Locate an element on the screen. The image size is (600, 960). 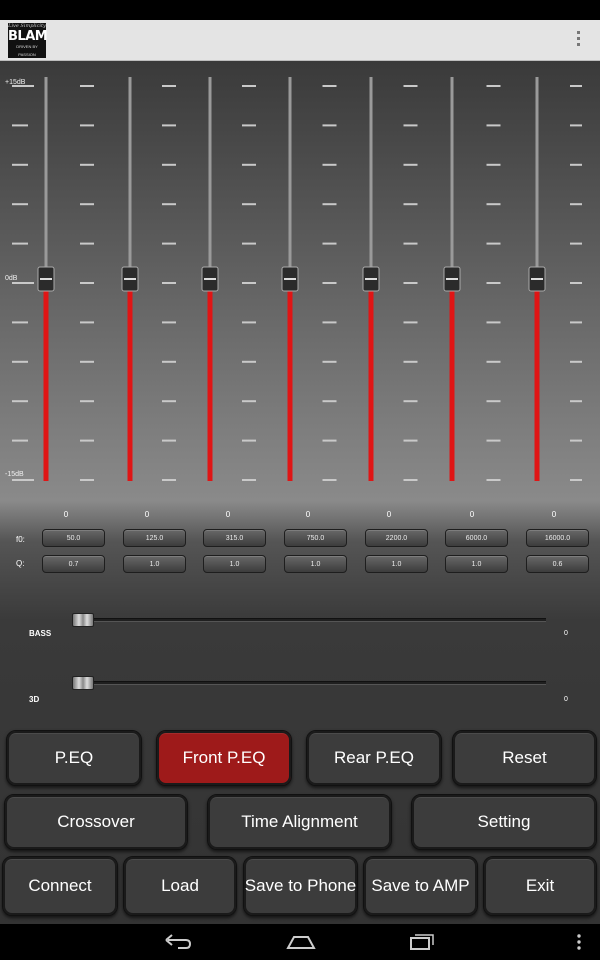
rear-peq-button: Rear P.EQ is located at coordinates (374, 758).